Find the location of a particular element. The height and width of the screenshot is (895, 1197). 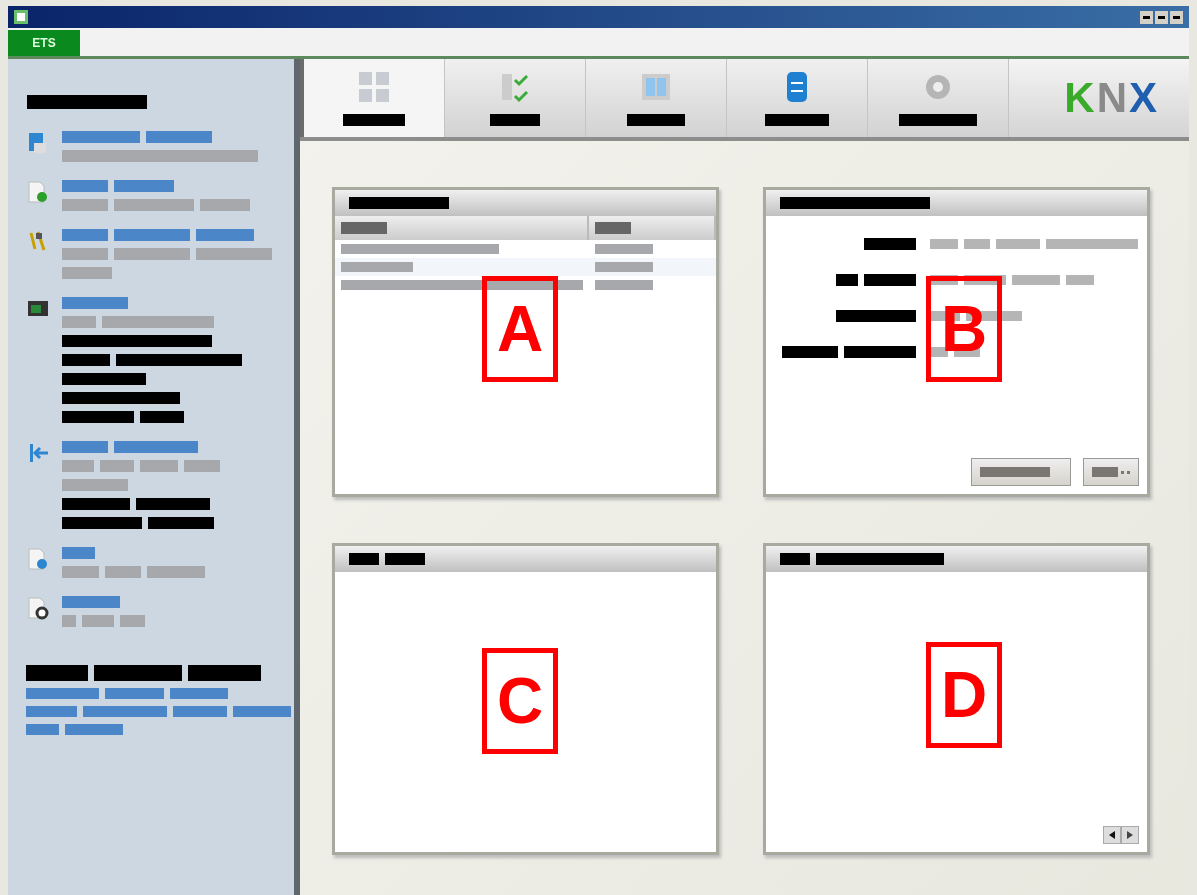

marker-label: A is located at coordinates (520, 329).